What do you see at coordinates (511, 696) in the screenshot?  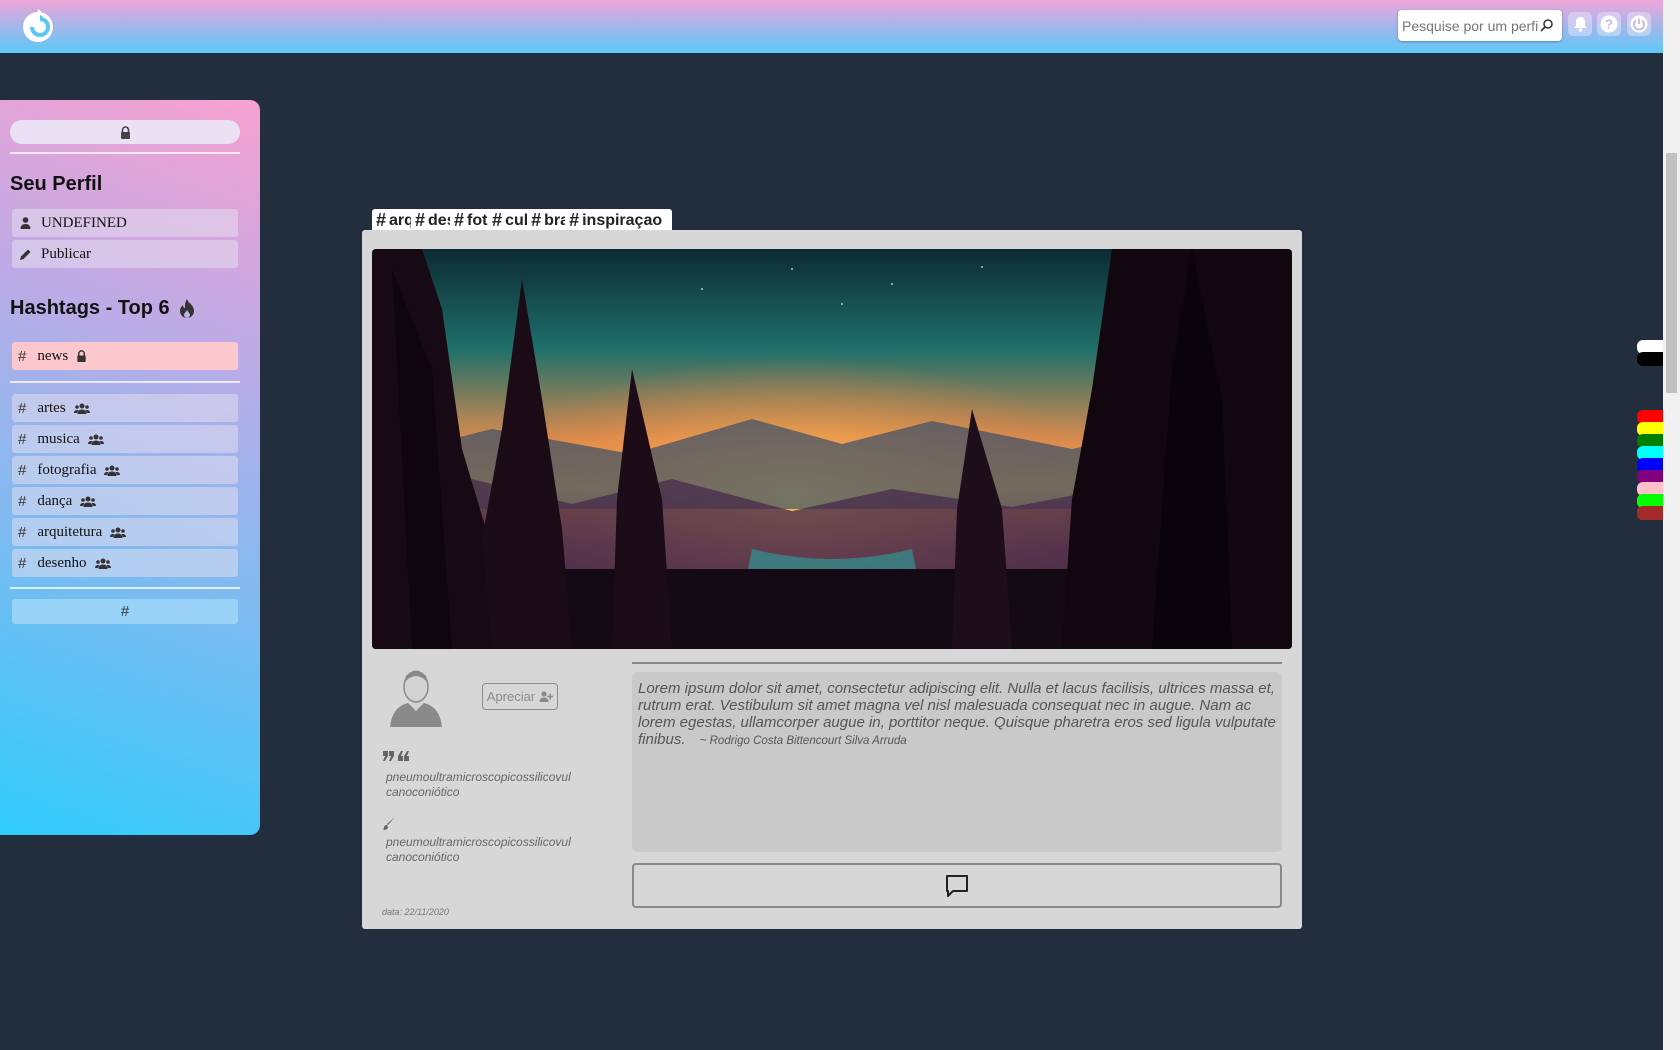 I see `apreciar-label: Apreciar` at bounding box center [511, 696].